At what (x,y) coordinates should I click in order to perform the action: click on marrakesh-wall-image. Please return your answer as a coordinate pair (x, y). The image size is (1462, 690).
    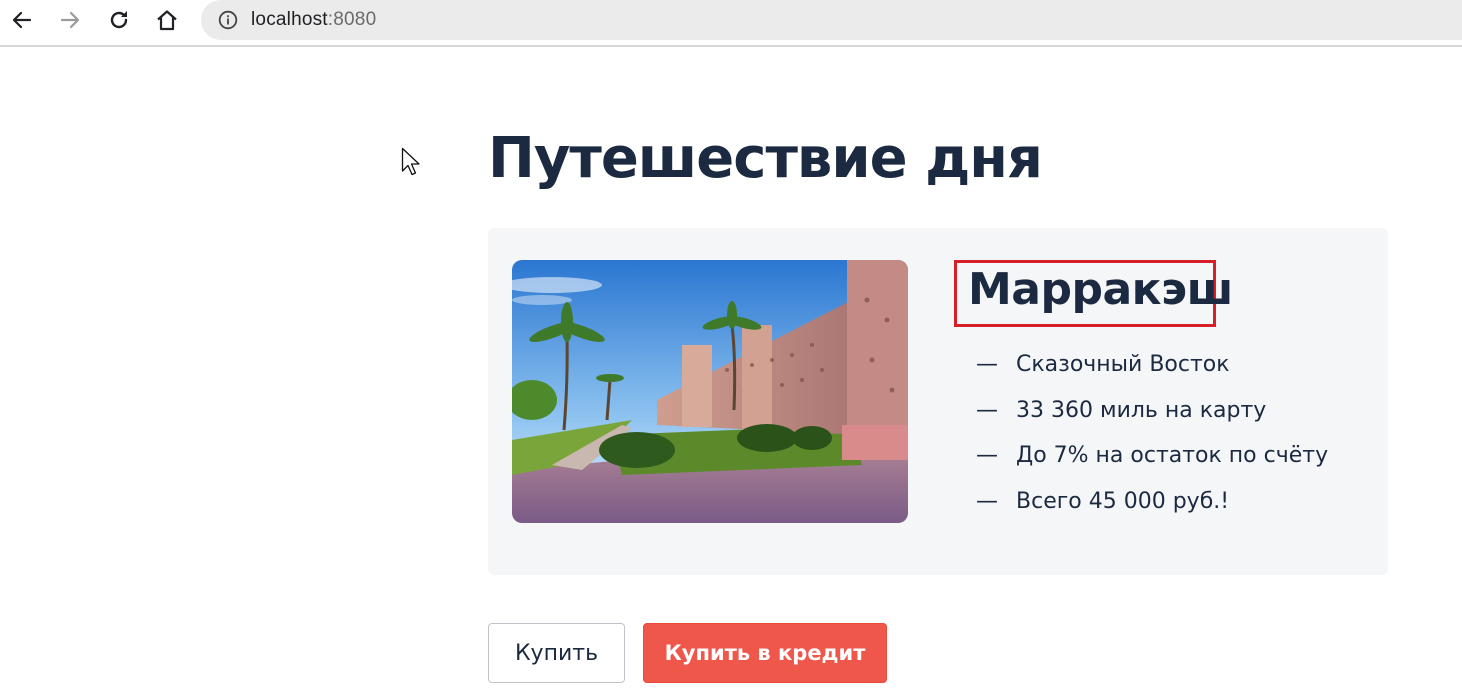
    Looking at the image, I should click on (710, 391).